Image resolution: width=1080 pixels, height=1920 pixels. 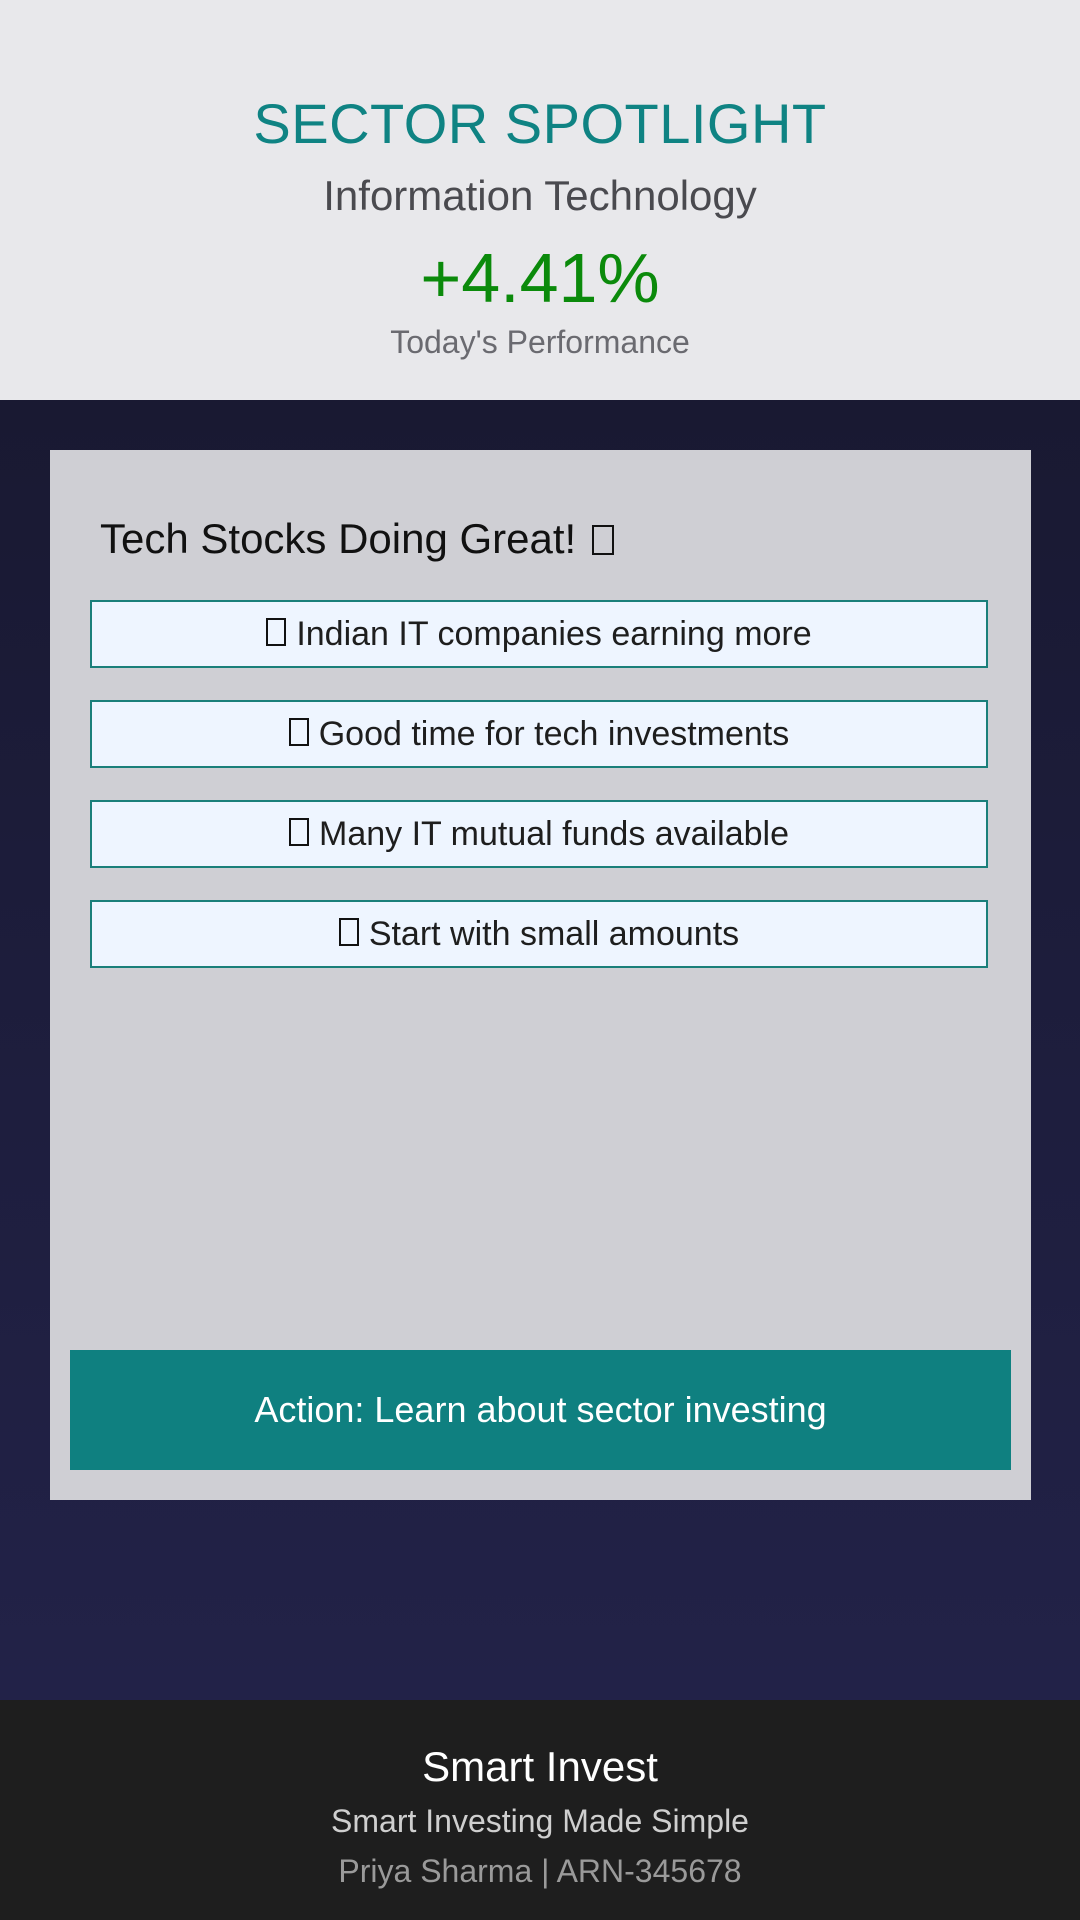 I want to click on list-item: Indian IT companies earning more, so click(x=539, y=634).